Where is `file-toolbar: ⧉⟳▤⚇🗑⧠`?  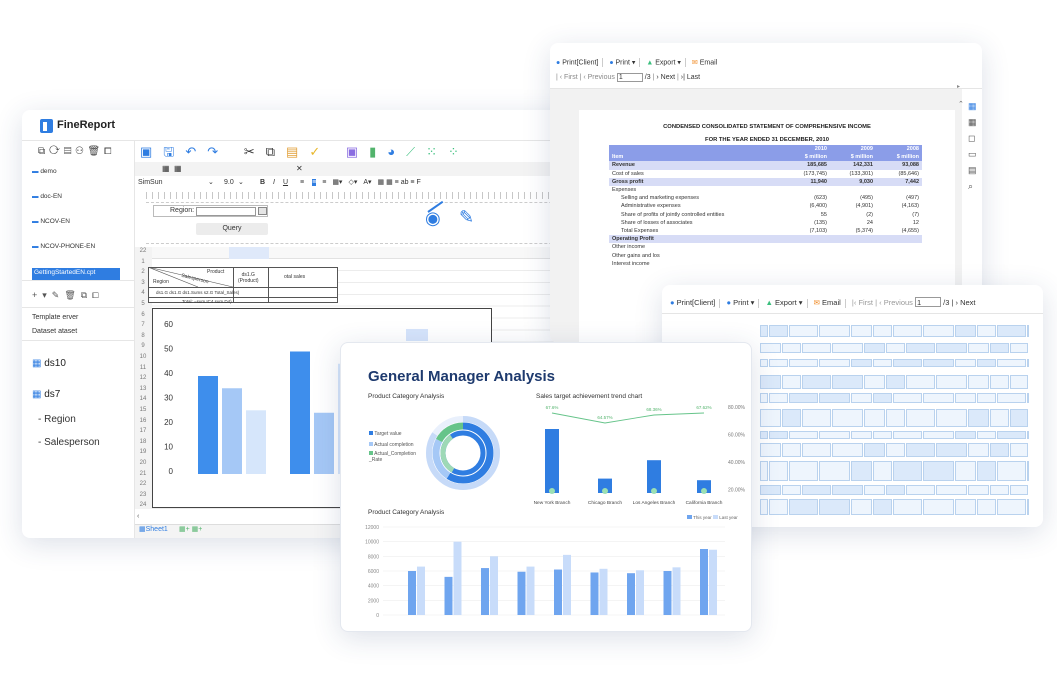 file-toolbar: ⧉⟳▤⚇🗑⧠ is located at coordinates (76, 151).